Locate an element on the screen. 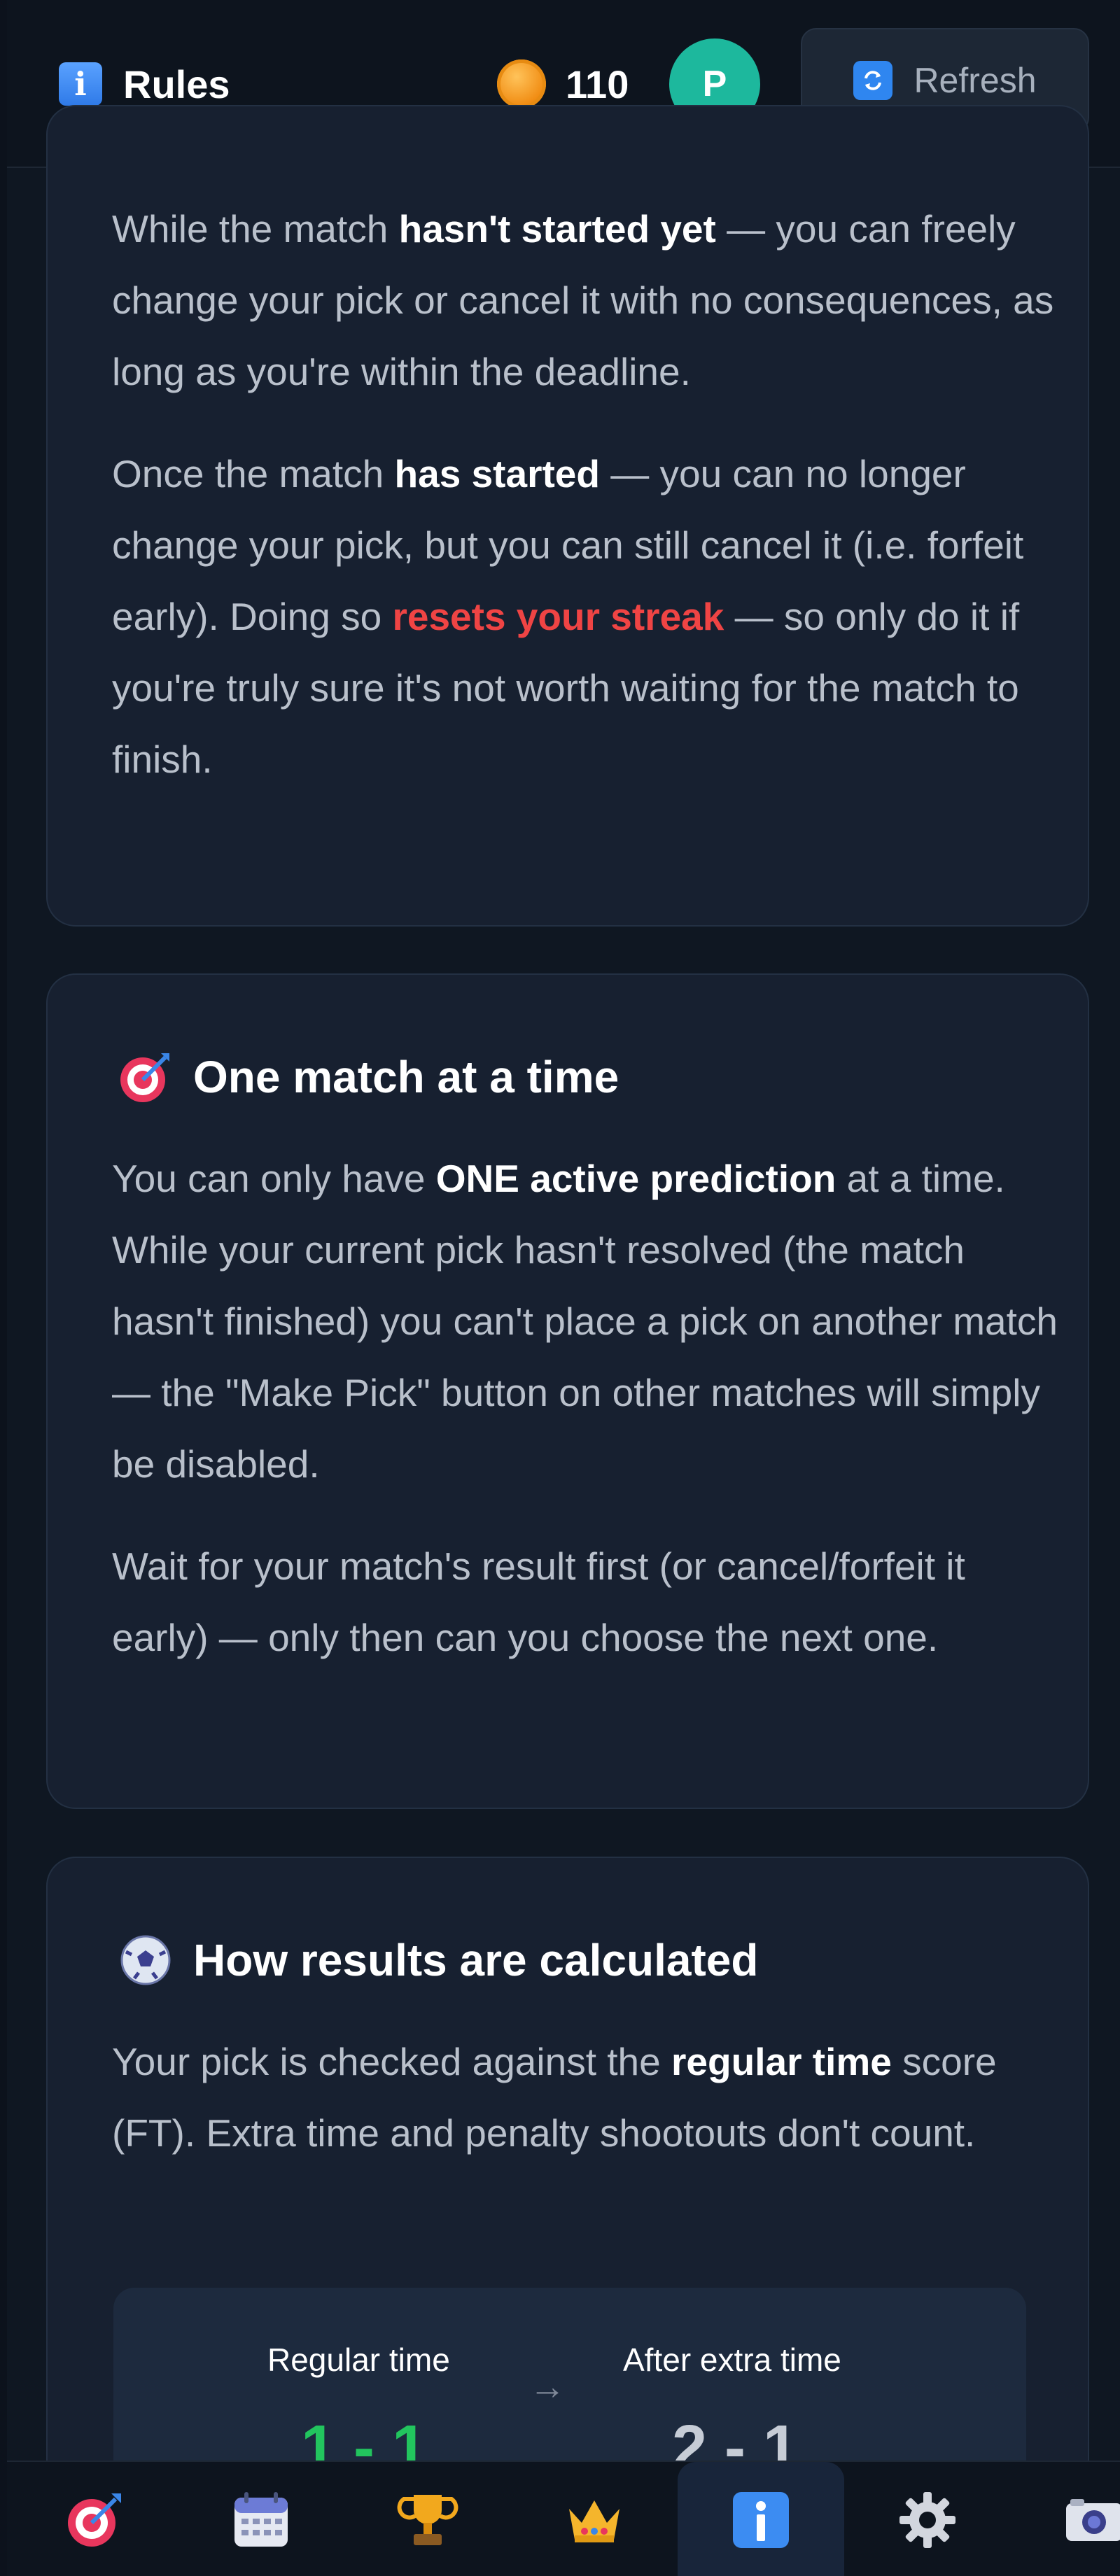 This screenshot has height=2576, width=1120. streak-warning: resets your streak is located at coordinates (558, 616).